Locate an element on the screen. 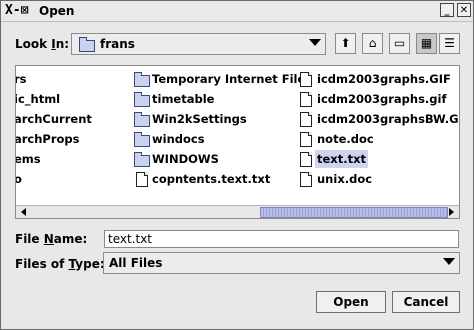 Image resolution: width=474 pixels, height=330 pixels. up-folder-icon: ⬆ is located at coordinates (345, 43).